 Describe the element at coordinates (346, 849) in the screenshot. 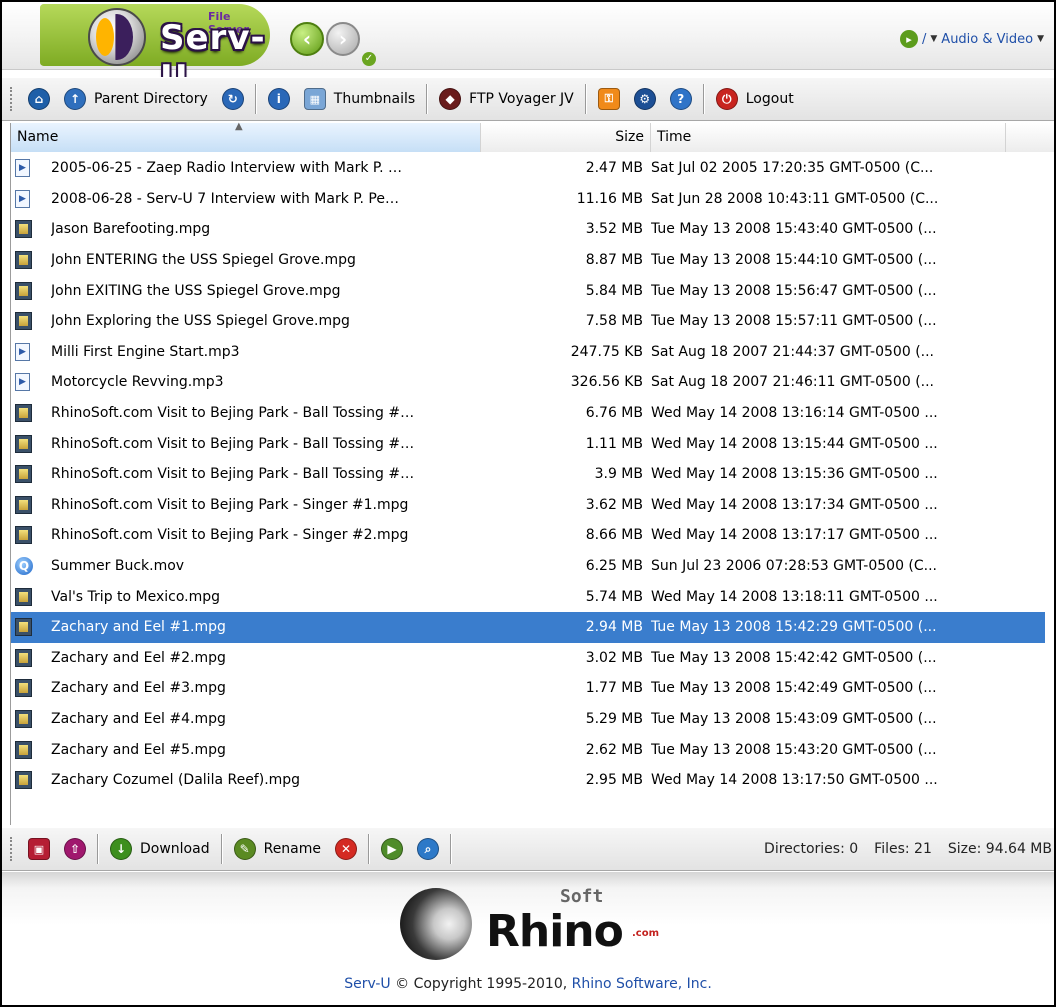

I see `delete-button: ✕` at that location.